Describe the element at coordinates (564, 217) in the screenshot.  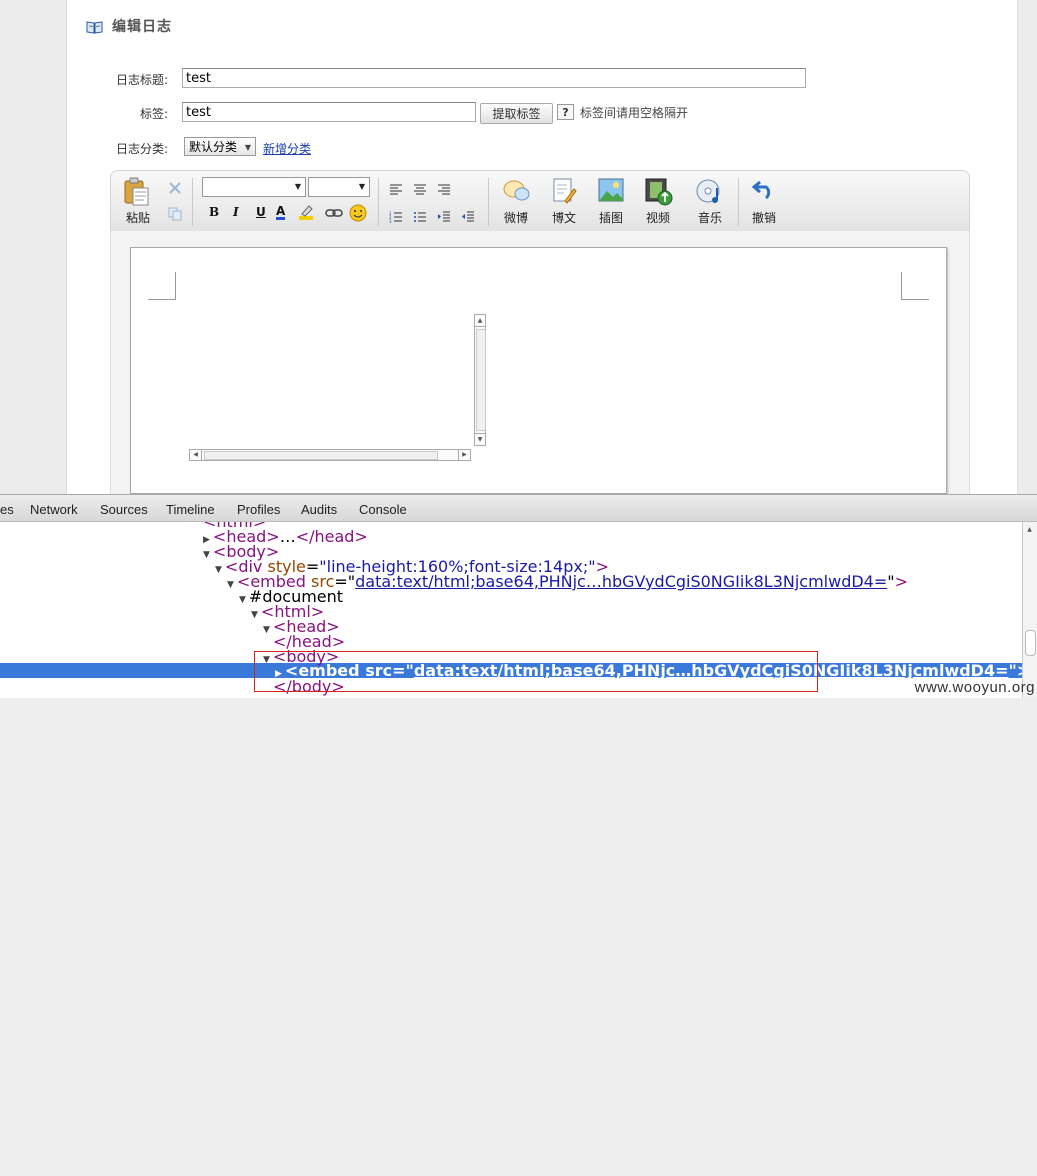
I see `blog-post-label: 博文` at that location.